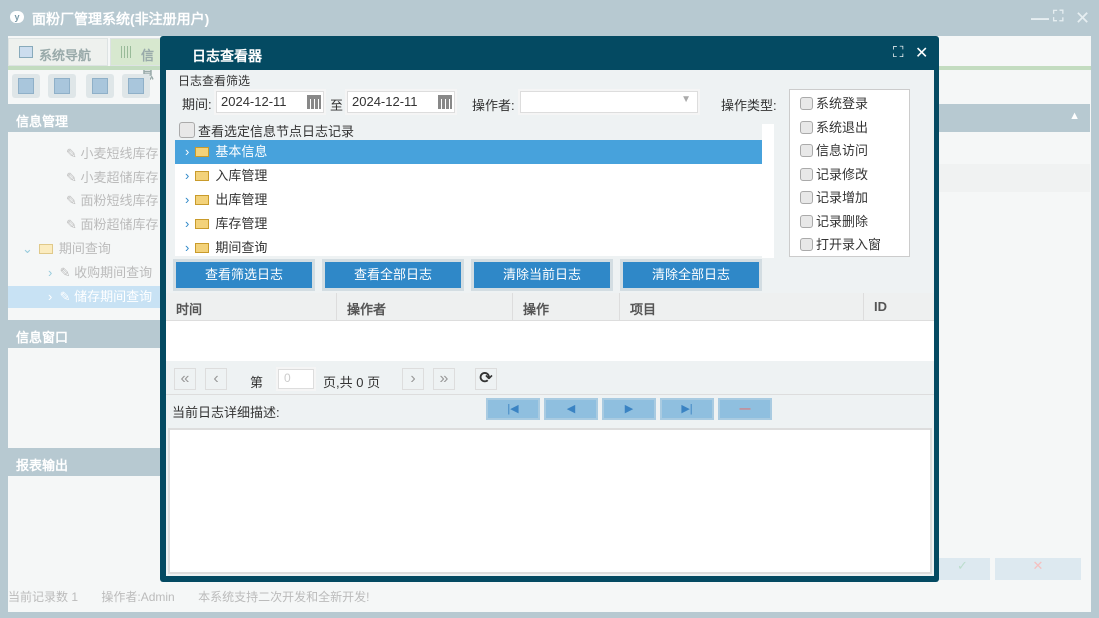  I want to click on last-page-button: », so click(444, 379).